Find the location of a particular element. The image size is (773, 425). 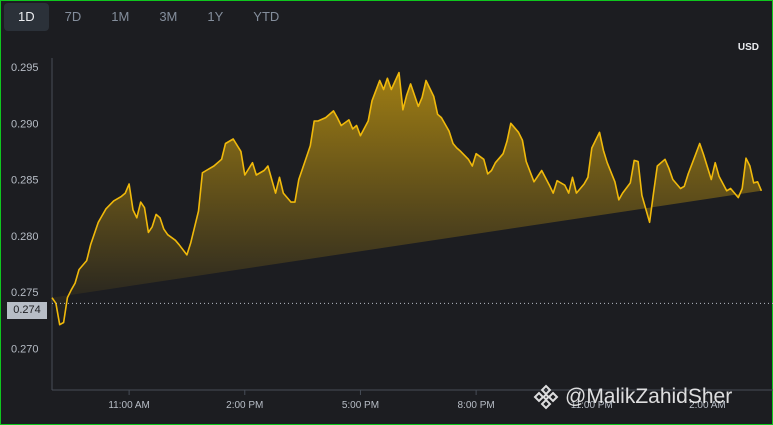

watermark: @MalikZahidSher is located at coordinates (632, 397).